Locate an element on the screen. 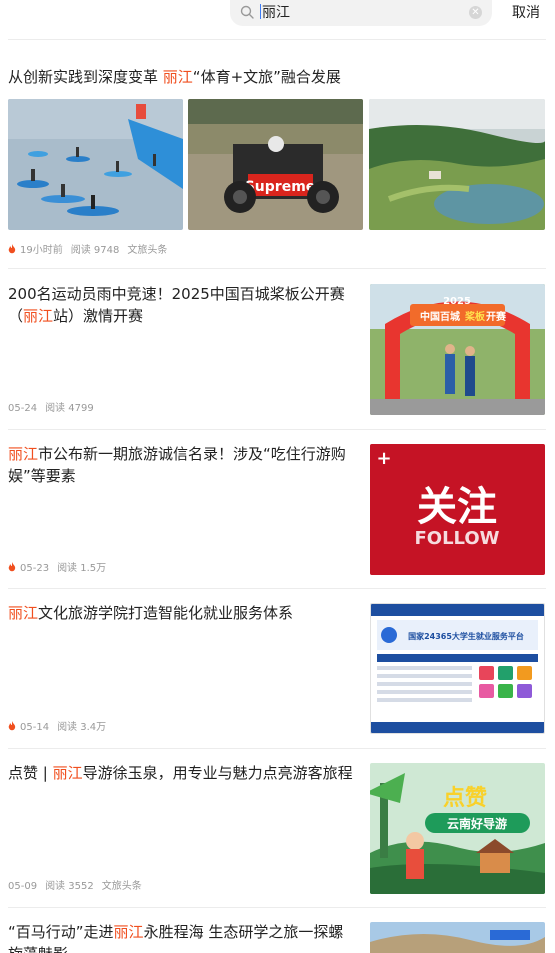 This screenshot has width=555, height=953. search-input: 丽江 ✕ is located at coordinates (361, 13).